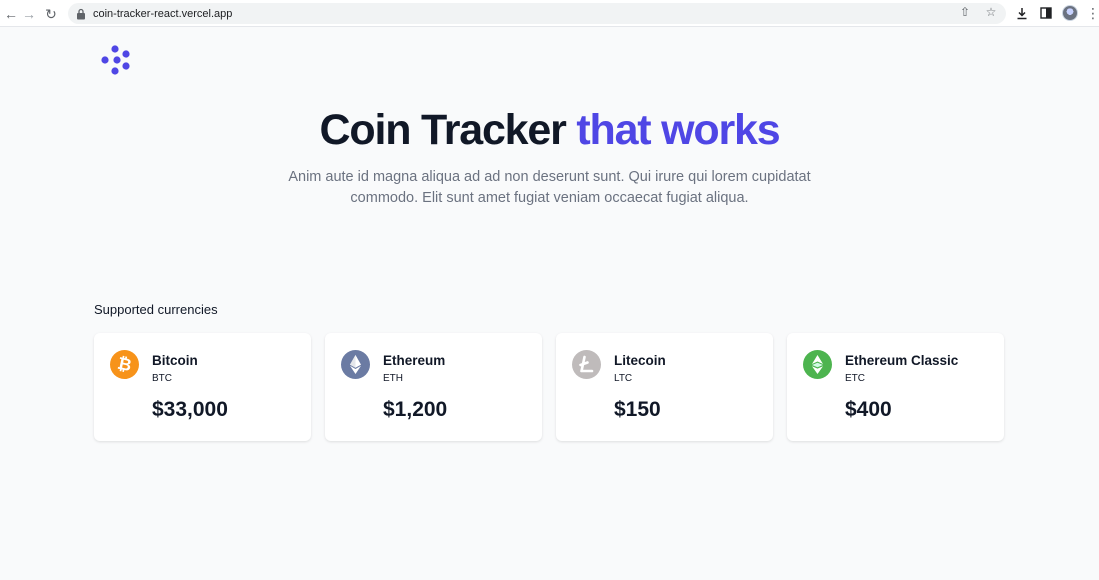  What do you see at coordinates (156, 309) in the screenshot?
I see `supported-currencies-heading: Supported currencies` at bounding box center [156, 309].